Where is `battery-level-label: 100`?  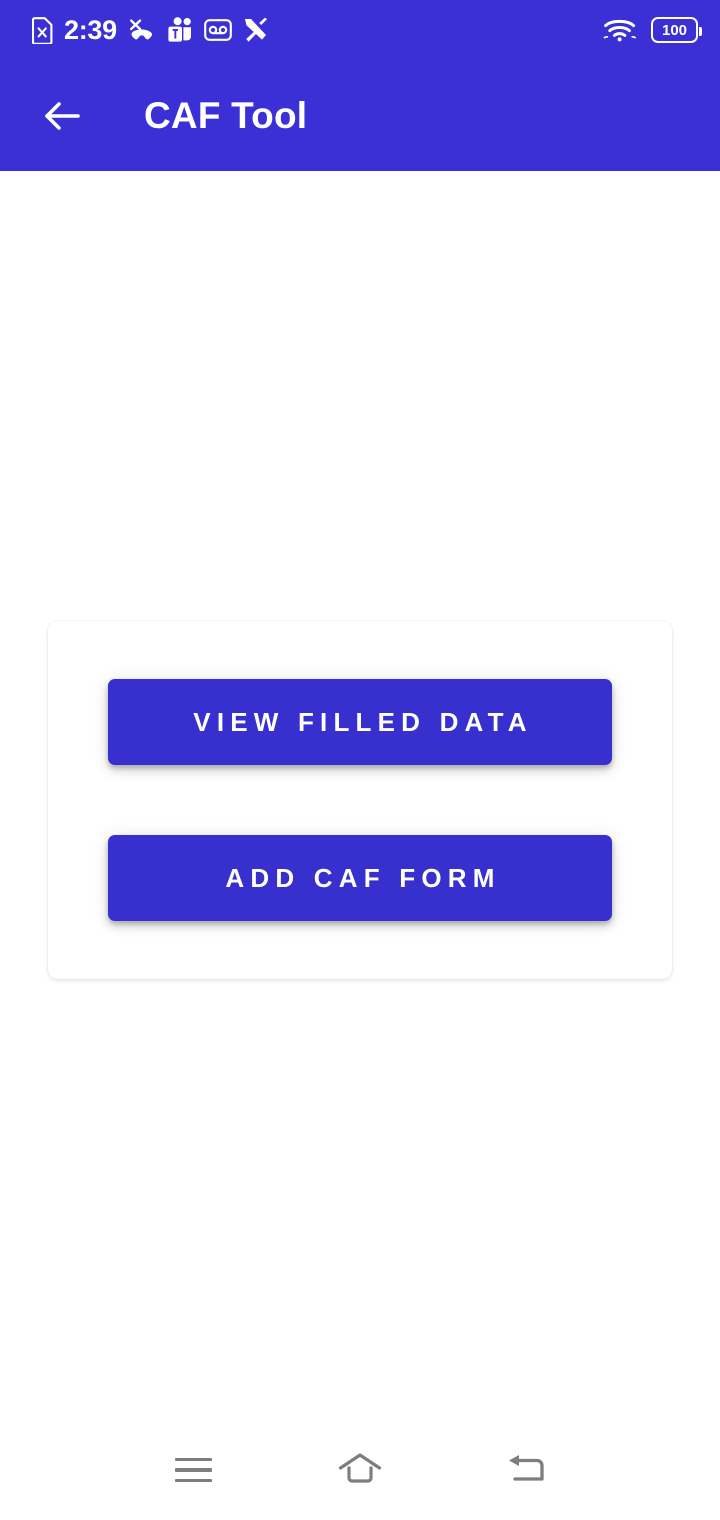
battery-level-label: 100 is located at coordinates (674, 30).